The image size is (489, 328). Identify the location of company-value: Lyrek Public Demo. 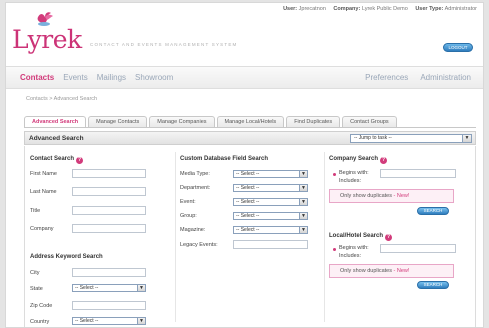
(384, 9).